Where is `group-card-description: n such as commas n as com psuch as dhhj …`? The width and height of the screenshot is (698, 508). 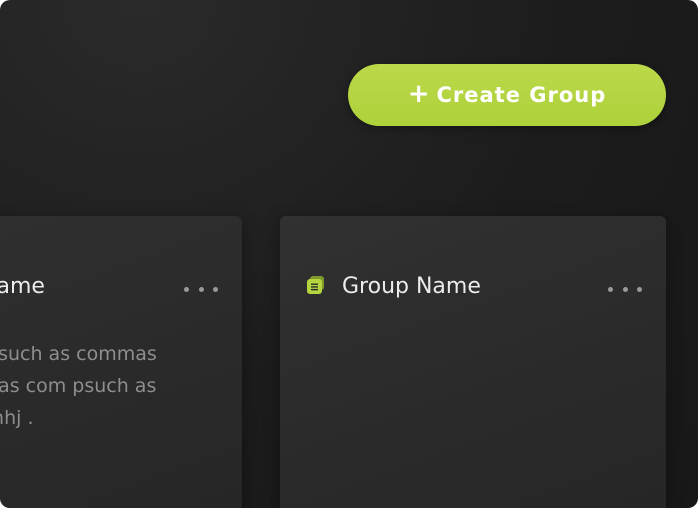
group-card-description: n such as commas n as com psuch as dhhj … is located at coordinates (120, 386).